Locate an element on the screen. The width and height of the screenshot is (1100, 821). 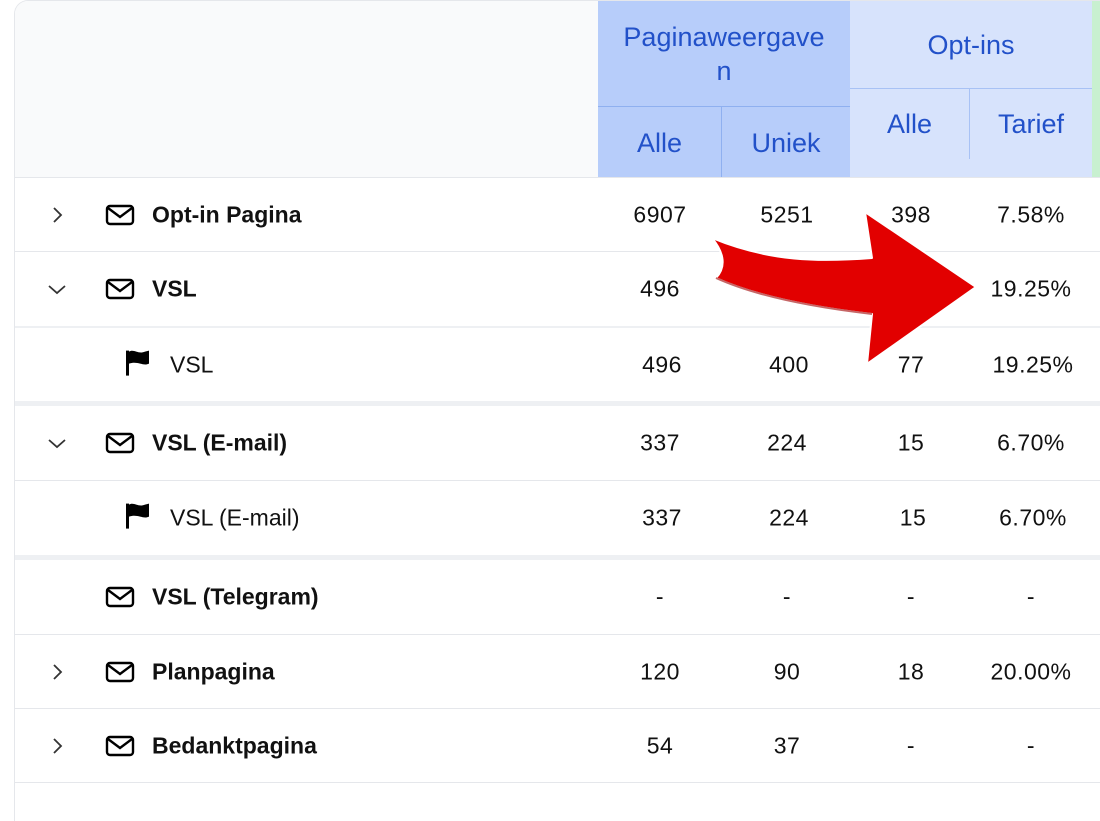
cell-optins-all: 398 is located at coordinates (911, 214).